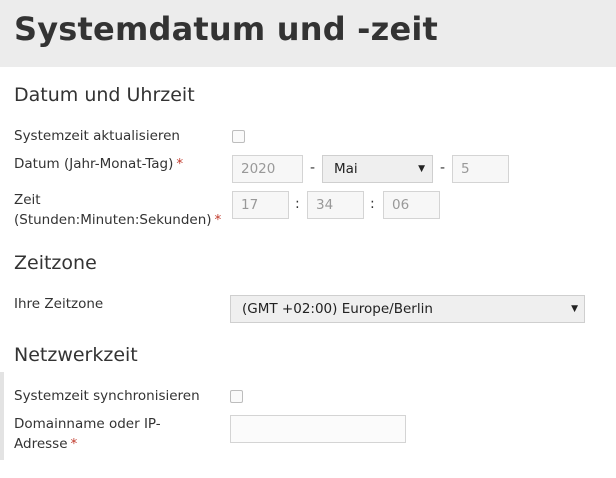 The height and width of the screenshot is (478, 616). Describe the element at coordinates (76, 355) in the screenshot. I see `section-title-ntp: Netzwerkzeit` at that location.